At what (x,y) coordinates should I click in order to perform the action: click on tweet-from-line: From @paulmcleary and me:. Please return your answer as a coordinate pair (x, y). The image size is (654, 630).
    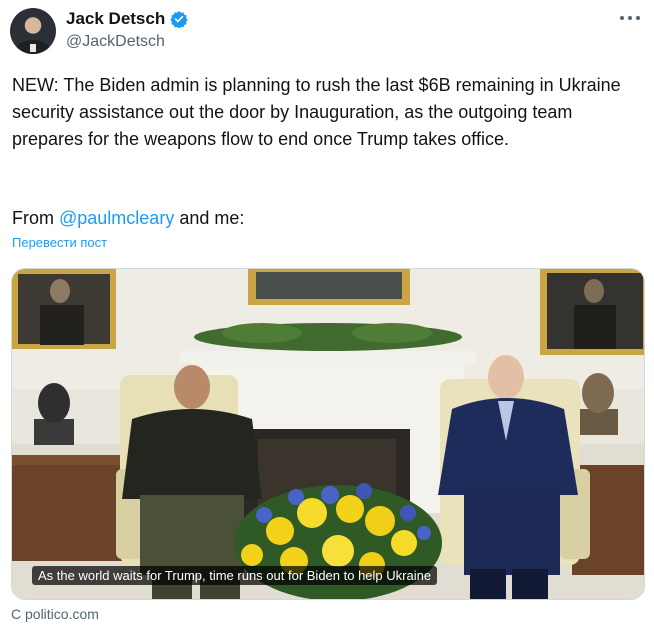
    Looking at the image, I should click on (128, 218).